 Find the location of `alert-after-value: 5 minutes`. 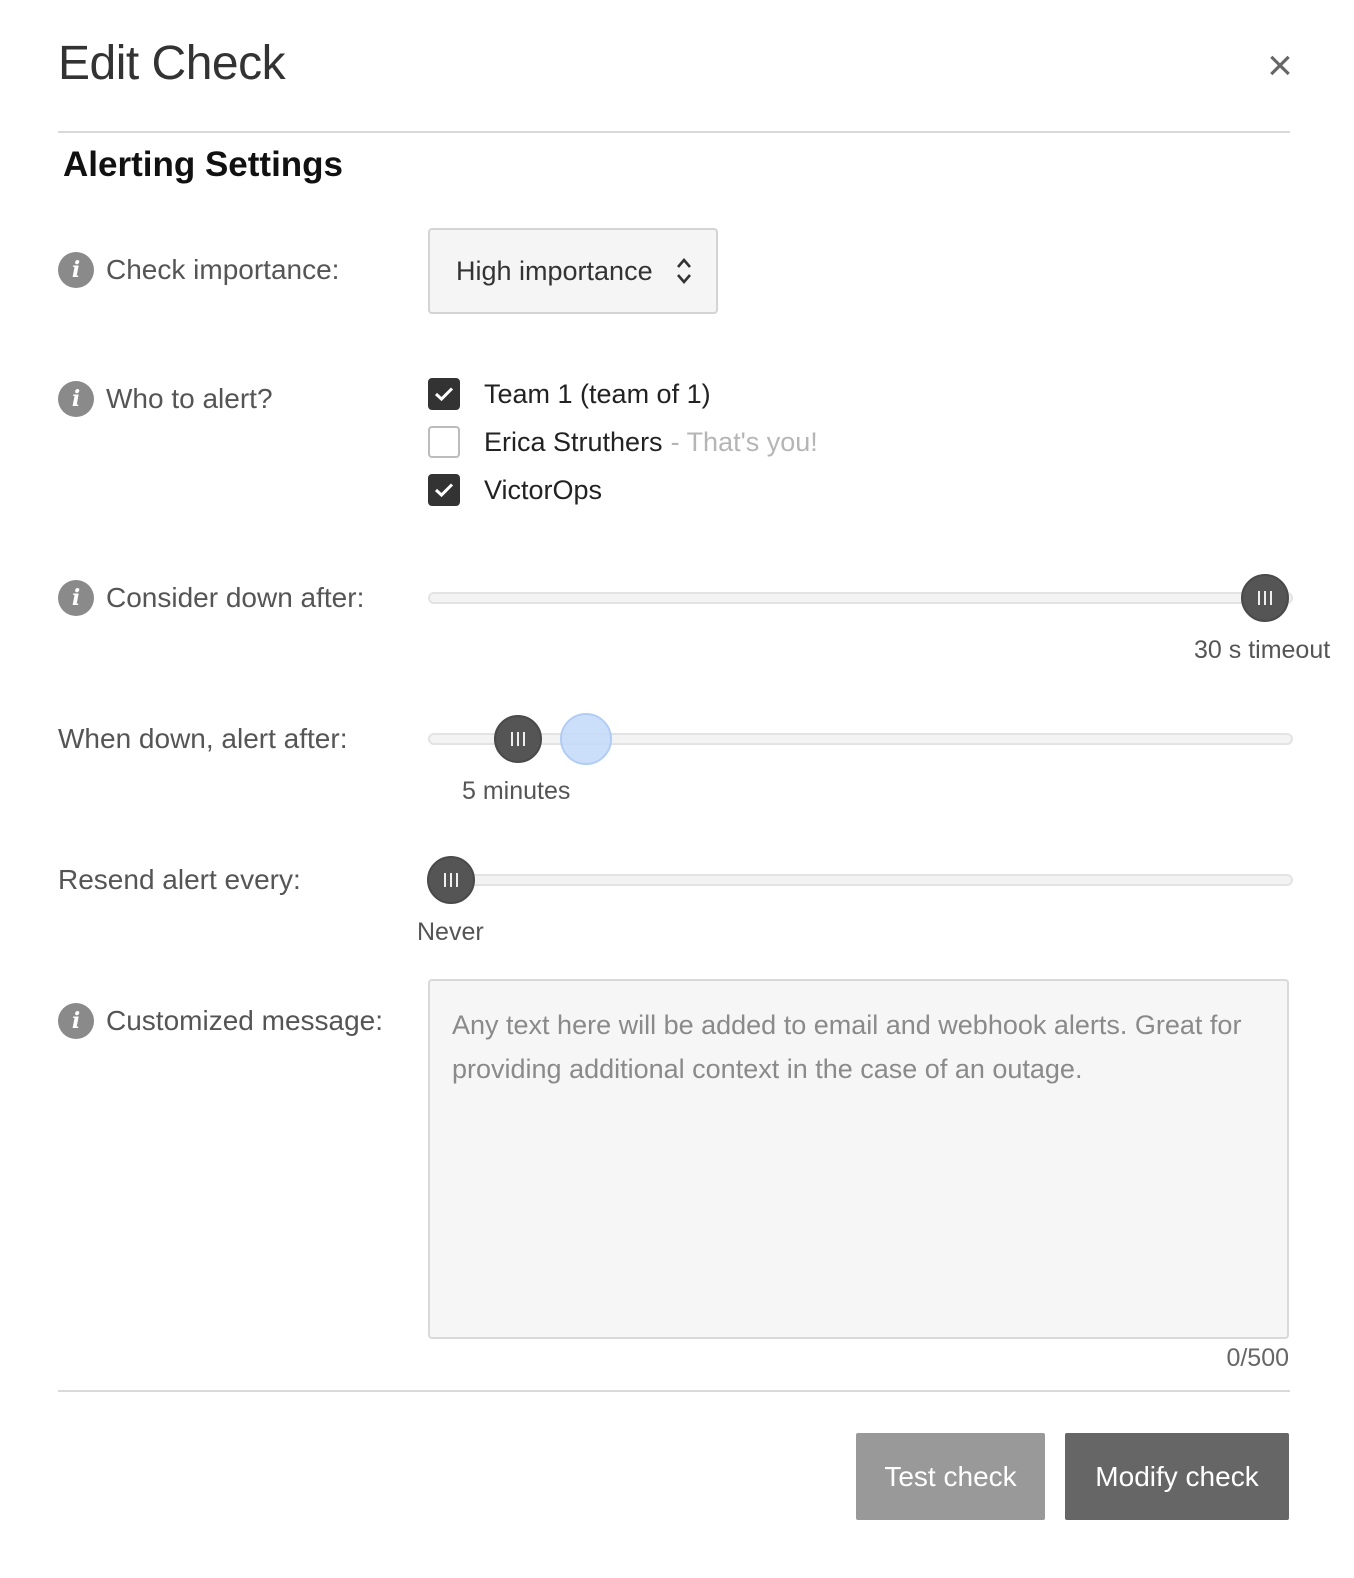

alert-after-value: 5 minutes is located at coordinates (516, 791).